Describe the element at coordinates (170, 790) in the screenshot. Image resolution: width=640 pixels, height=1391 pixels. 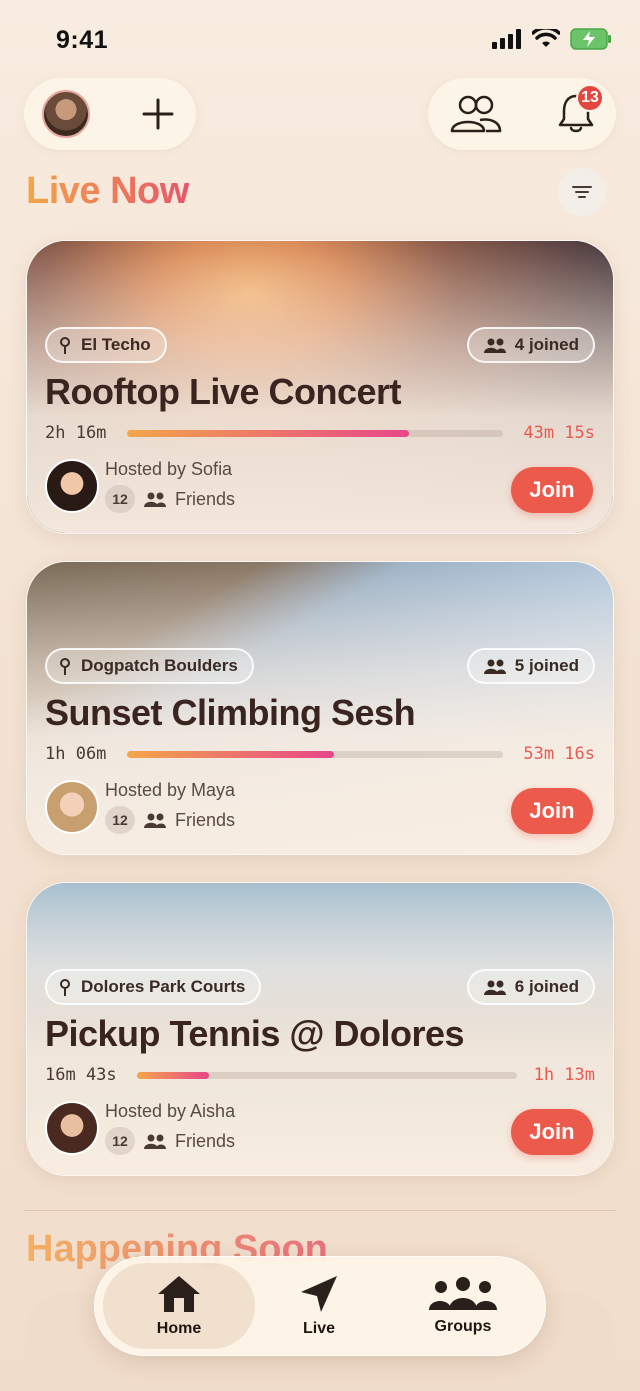
I see `host-label: Hosted by Maya` at that location.